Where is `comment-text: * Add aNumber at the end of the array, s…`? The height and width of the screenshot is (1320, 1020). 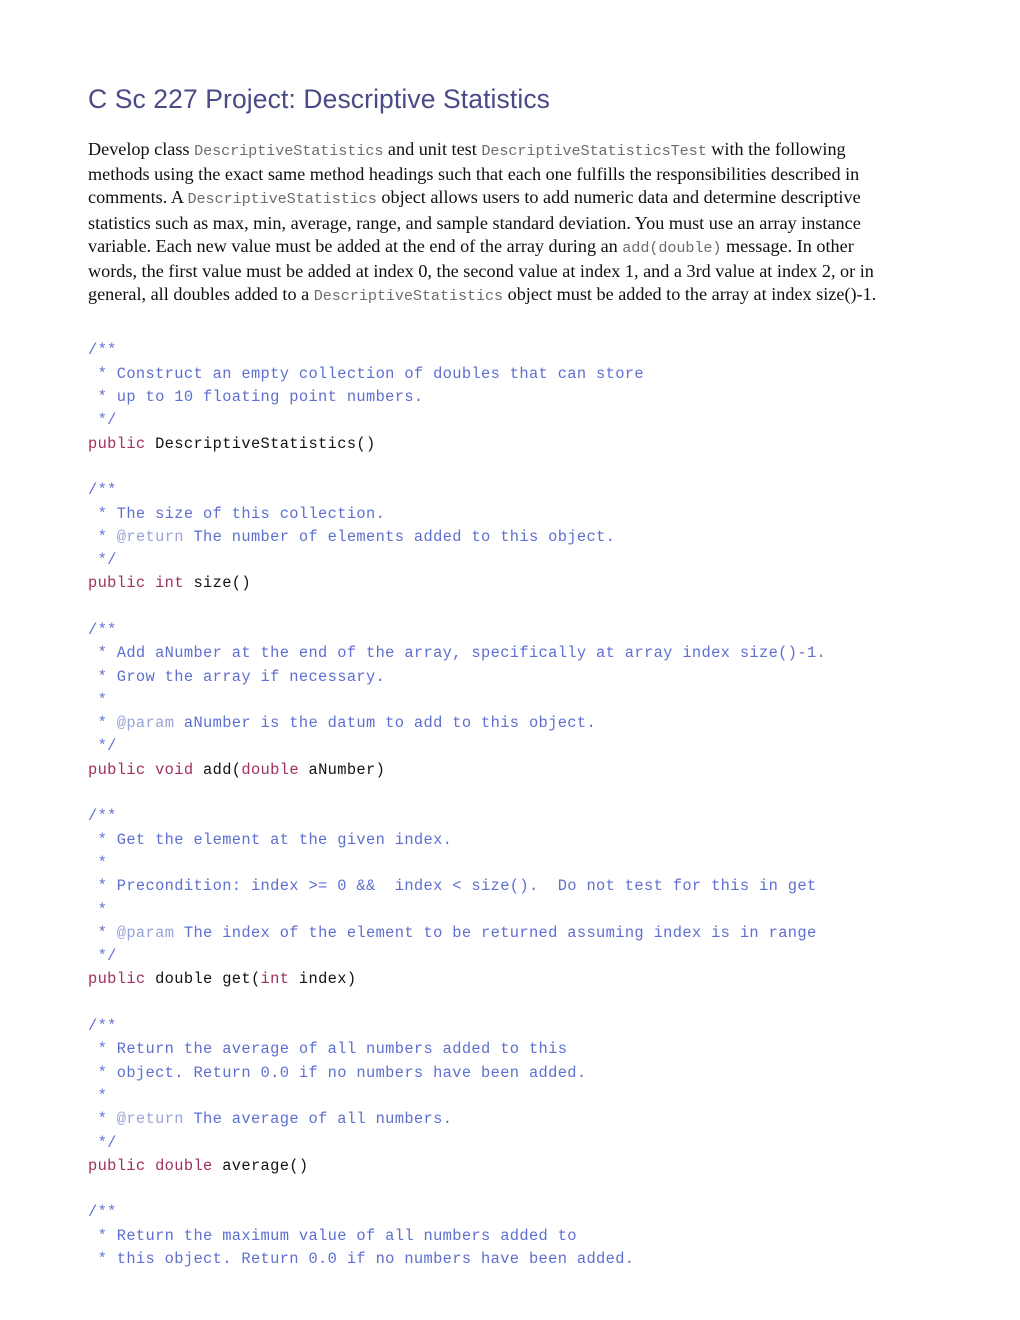 comment-text: * Add aNumber at the end of the array, s… is located at coordinates (457, 653).